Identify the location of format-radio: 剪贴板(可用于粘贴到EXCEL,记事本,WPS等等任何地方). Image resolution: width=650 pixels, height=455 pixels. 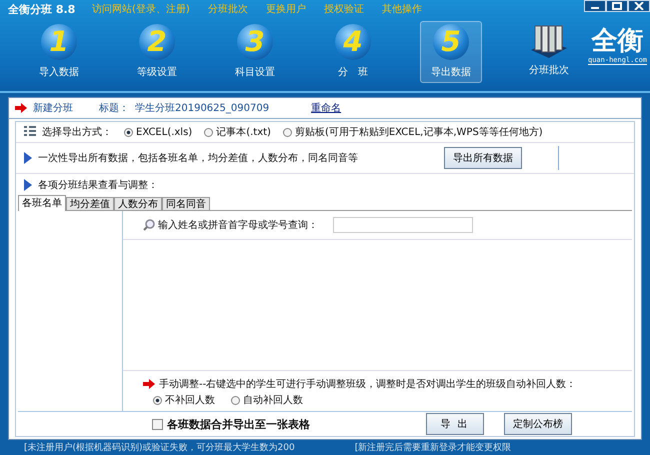
(412, 132).